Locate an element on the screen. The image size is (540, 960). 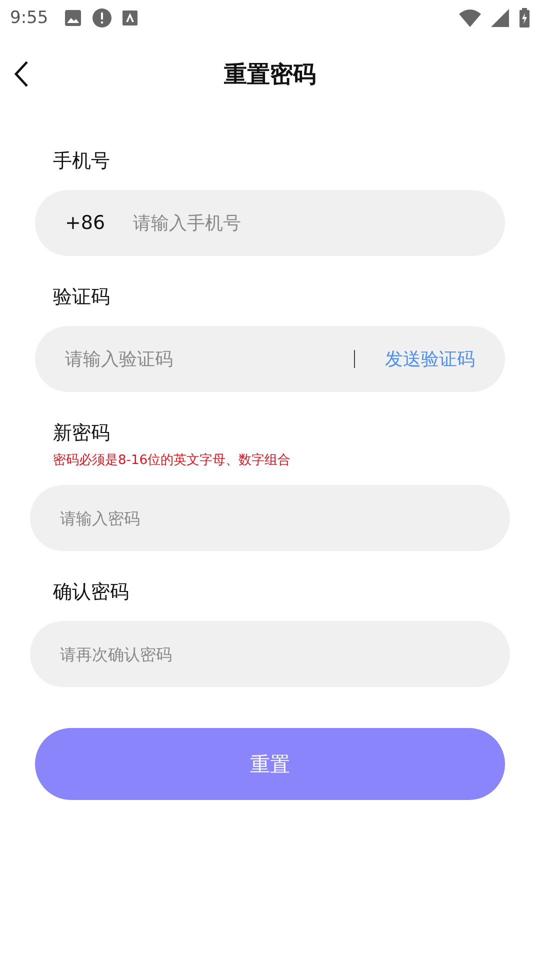
text-input: 请输入手机号 is located at coordinates (304, 223).